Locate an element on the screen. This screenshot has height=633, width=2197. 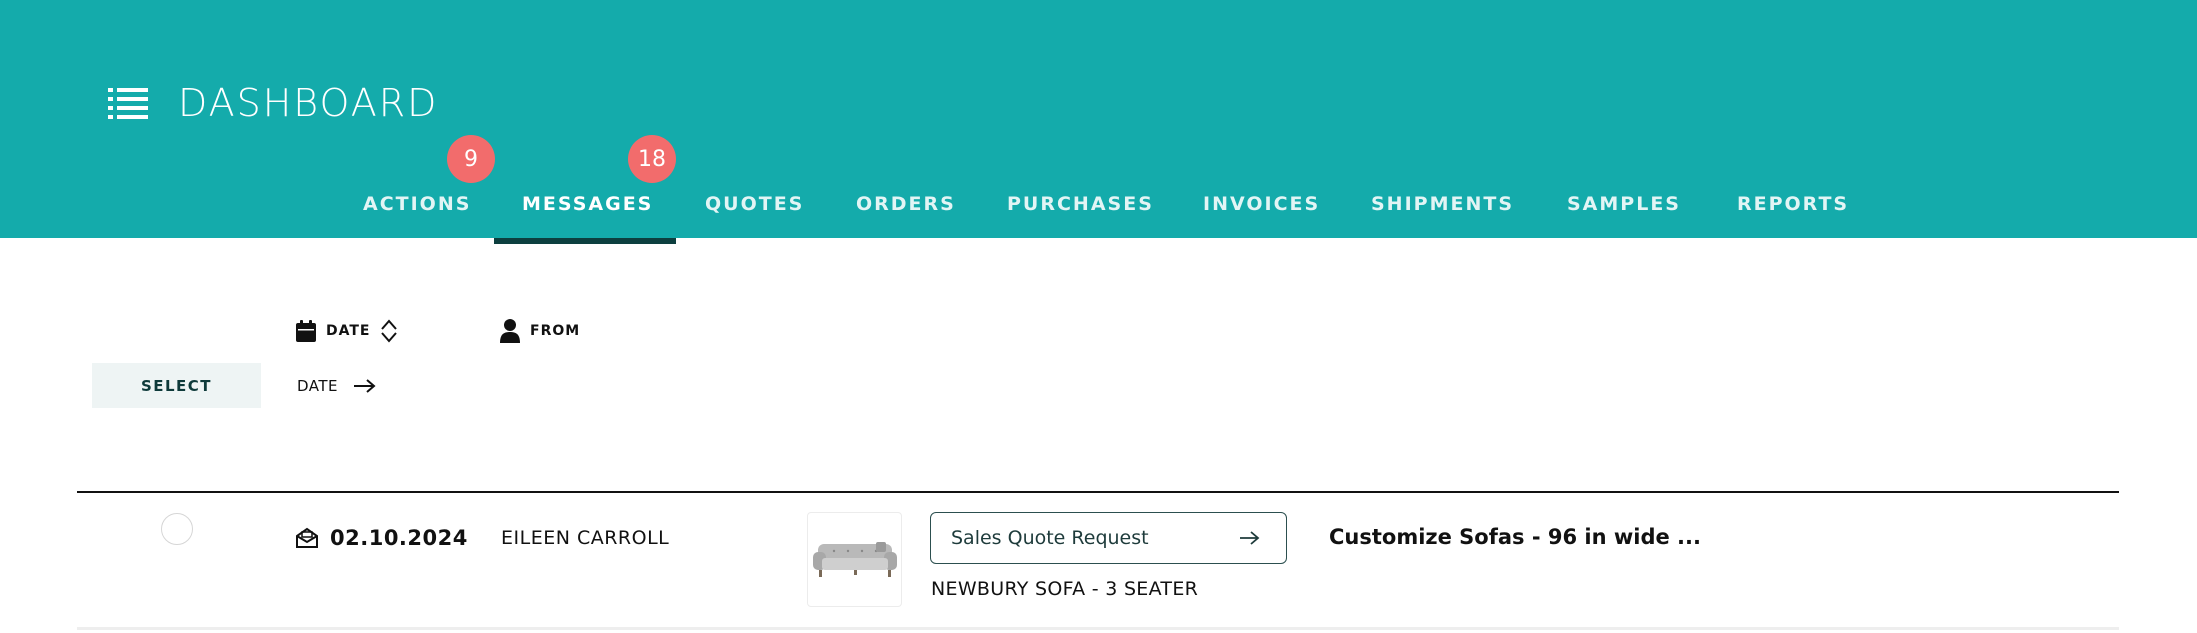
messages-count-badge: 18 is located at coordinates (652, 159).